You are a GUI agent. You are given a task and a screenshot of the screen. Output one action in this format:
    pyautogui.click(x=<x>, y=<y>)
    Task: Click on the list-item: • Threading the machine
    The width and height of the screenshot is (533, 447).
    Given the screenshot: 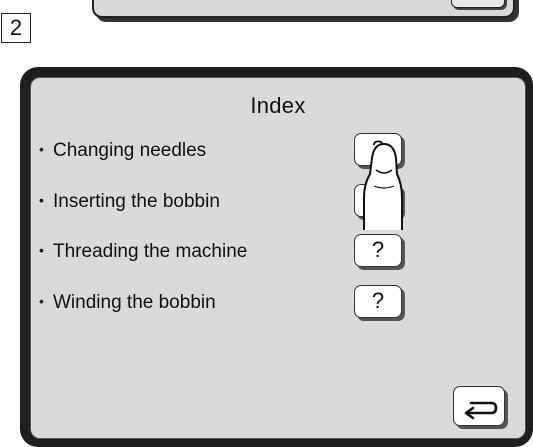 What is the action you would take?
    pyautogui.click(x=143, y=252)
    